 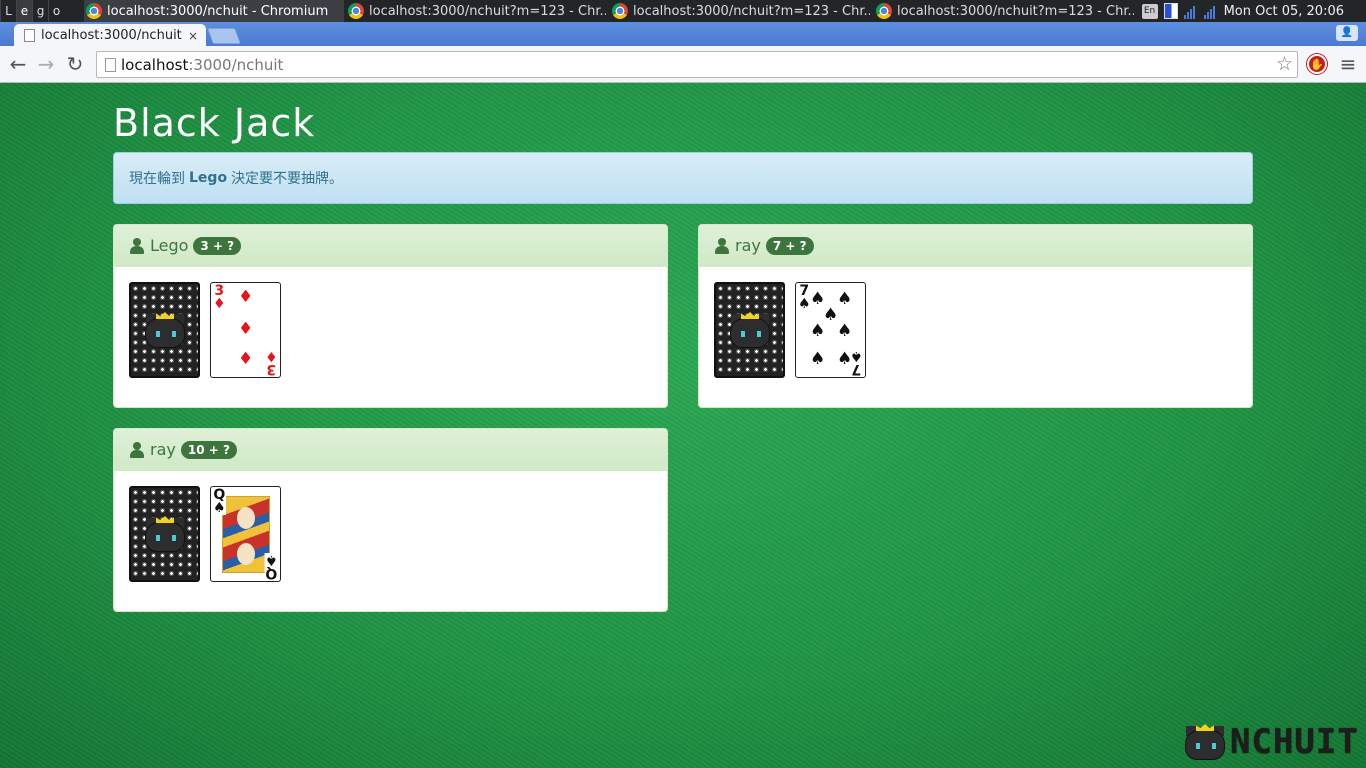 I want to click on logo-text: NCHUIT, so click(x=1294, y=742).